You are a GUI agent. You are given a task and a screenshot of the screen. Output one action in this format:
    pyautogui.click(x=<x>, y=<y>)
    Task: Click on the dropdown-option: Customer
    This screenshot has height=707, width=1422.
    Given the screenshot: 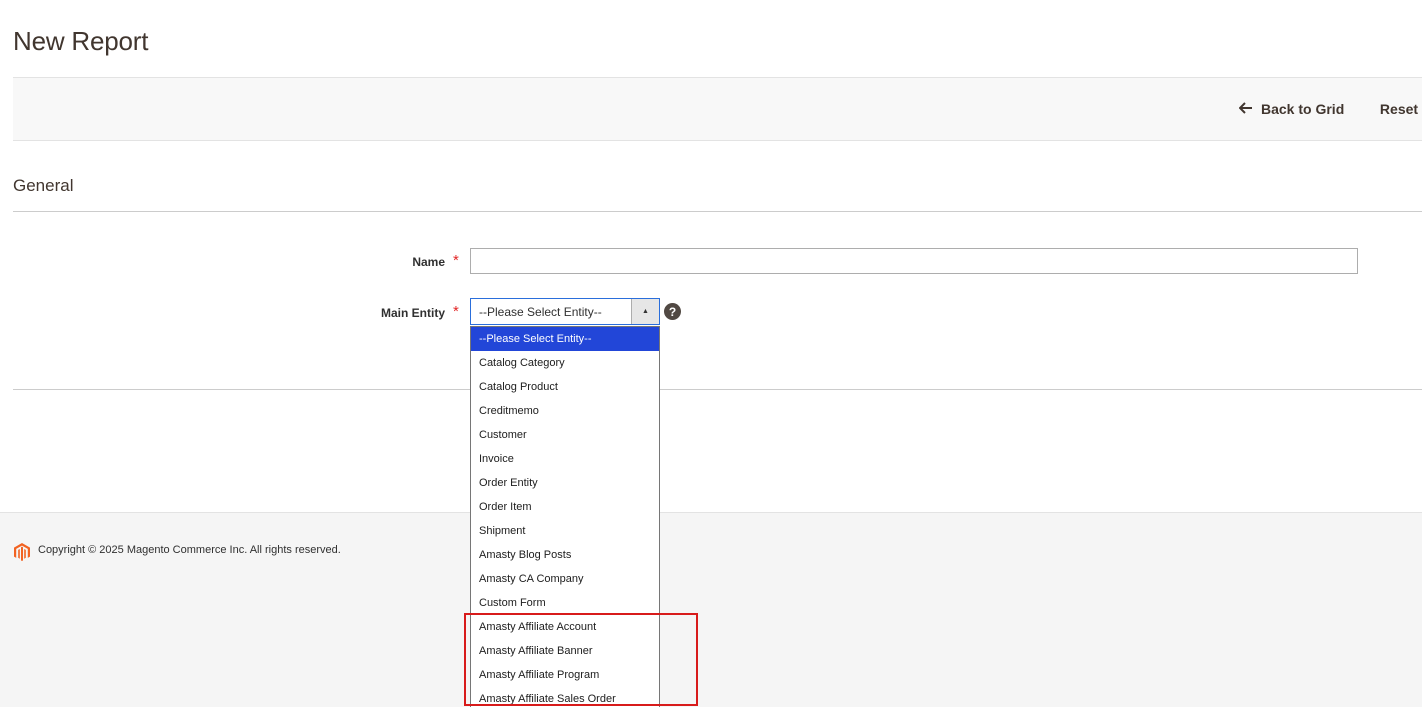 What is the action you would take?
    pyautogui.click(x=565, y=435)
    